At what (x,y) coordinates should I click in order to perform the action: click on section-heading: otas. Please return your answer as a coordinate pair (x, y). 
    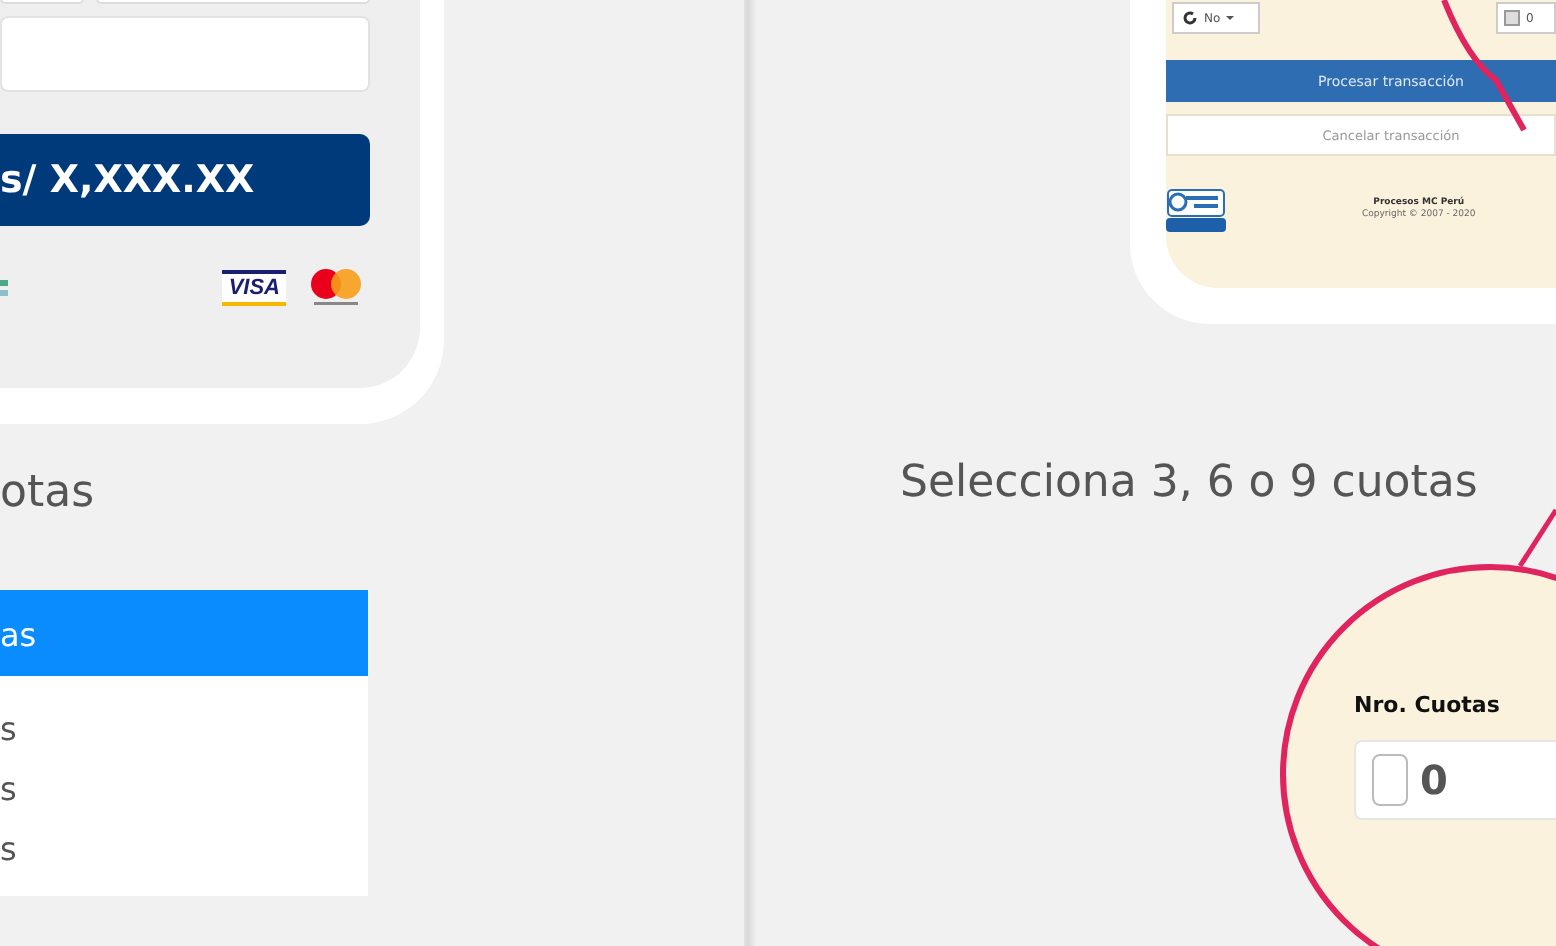
    Looking at the image, I should click on (48, 495).